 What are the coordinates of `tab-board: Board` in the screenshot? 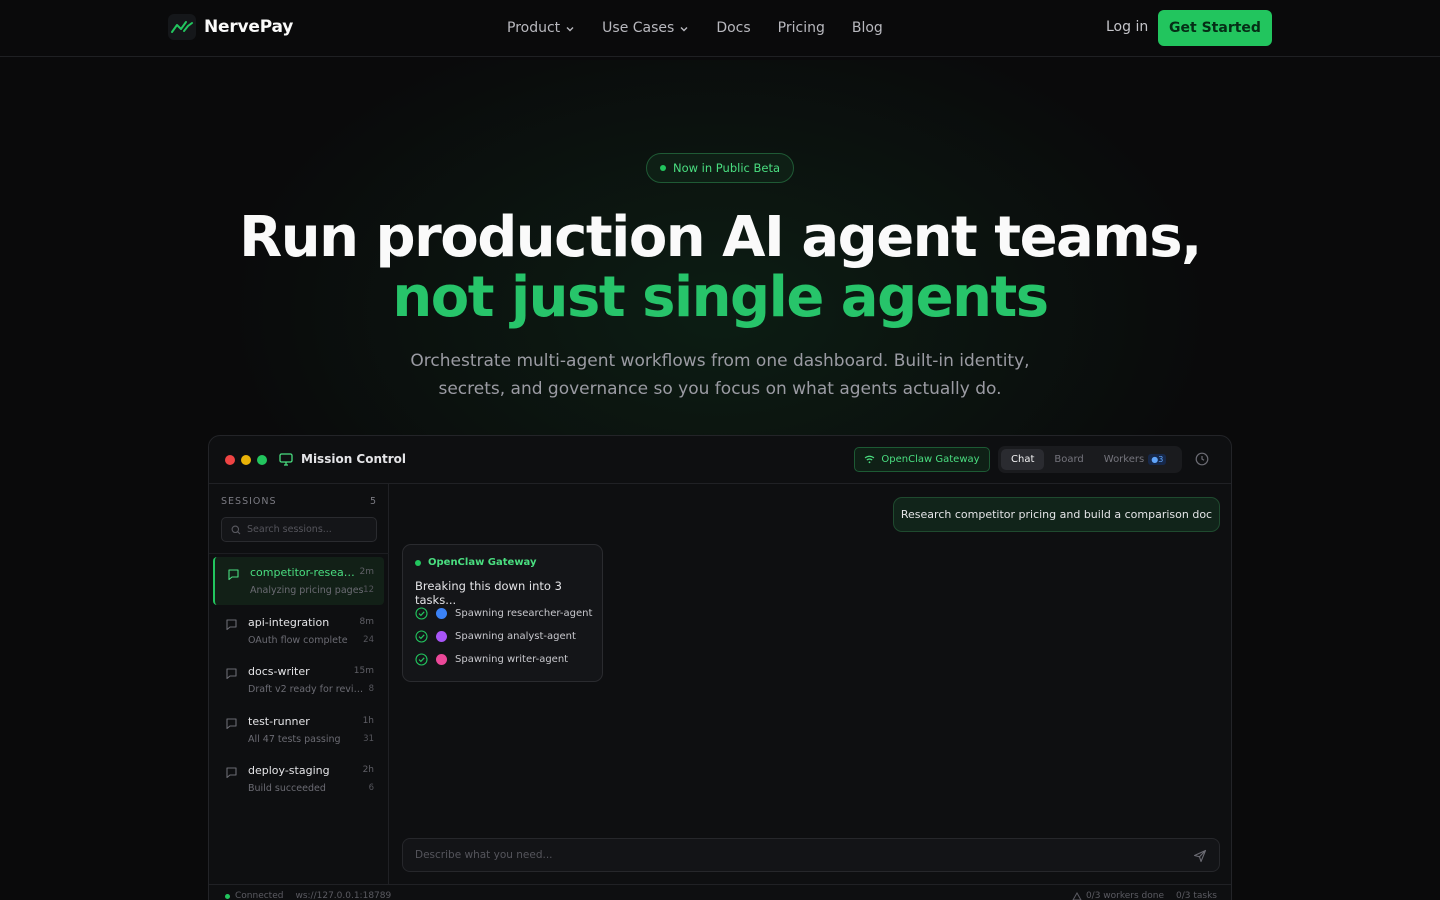 It's located at (1068, 459).